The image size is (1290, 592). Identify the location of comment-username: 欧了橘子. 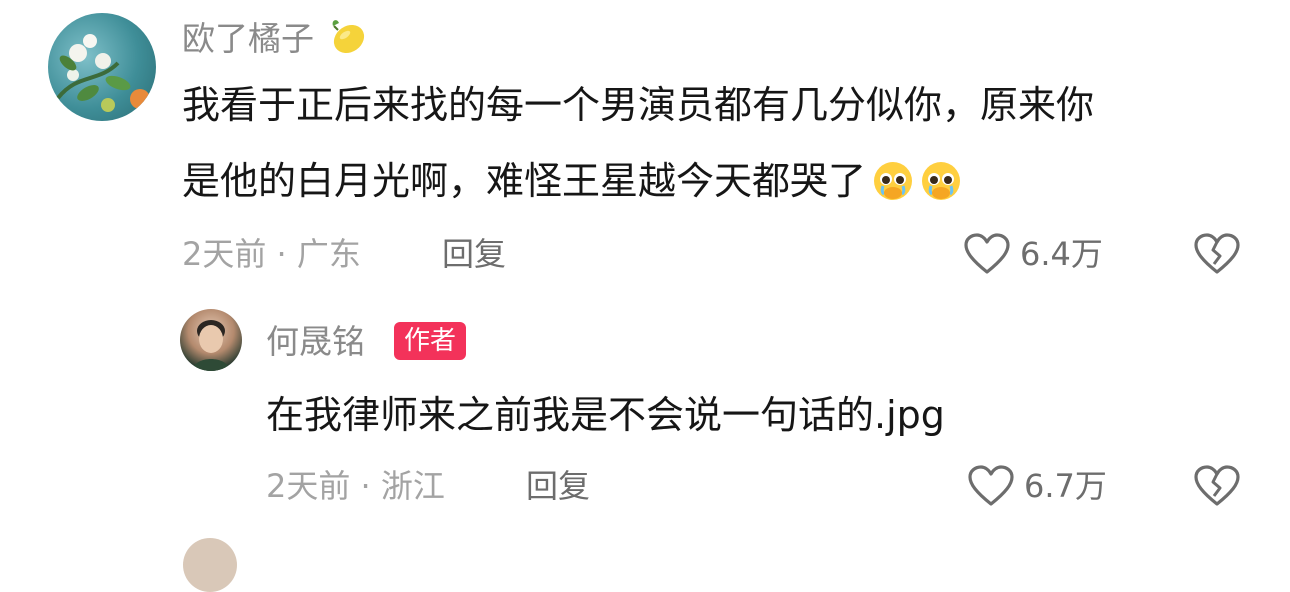
(275, 37).